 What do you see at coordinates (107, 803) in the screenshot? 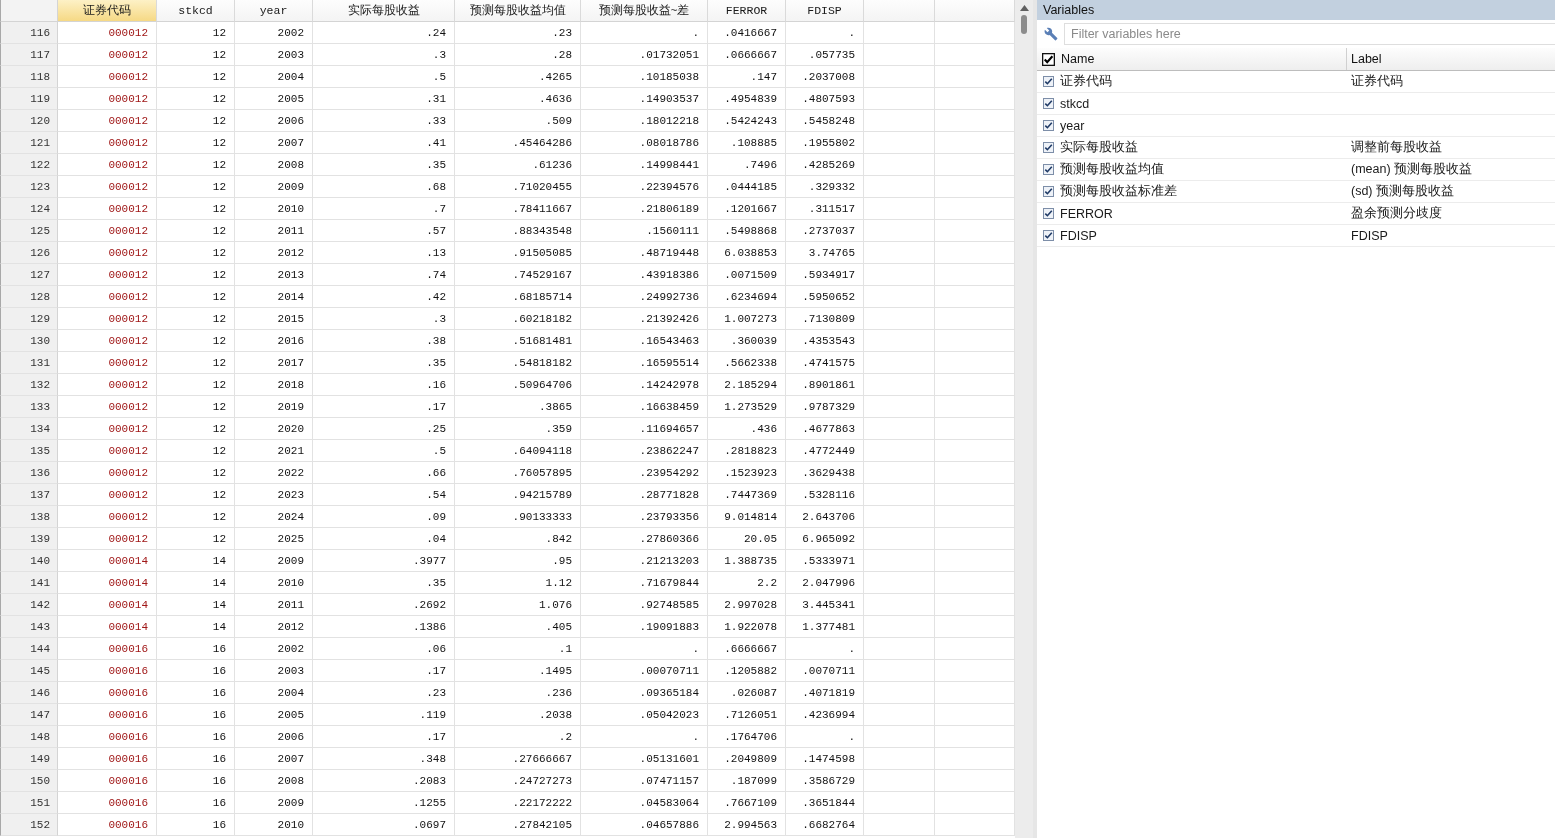
I see `table-cell: 000016` at bounding box center [107, 803].